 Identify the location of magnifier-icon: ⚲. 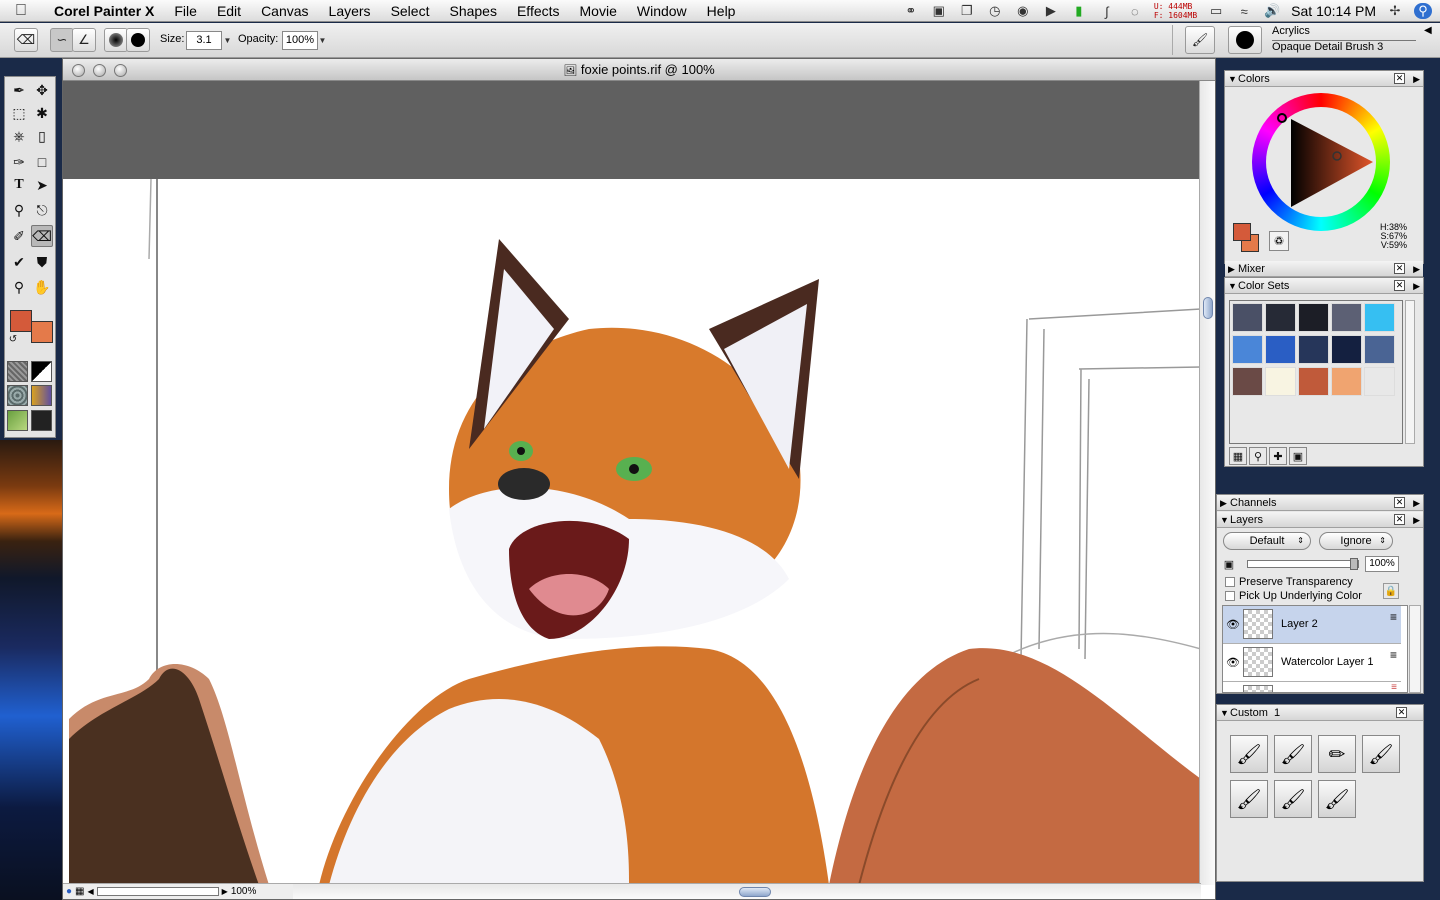
(19, 287).